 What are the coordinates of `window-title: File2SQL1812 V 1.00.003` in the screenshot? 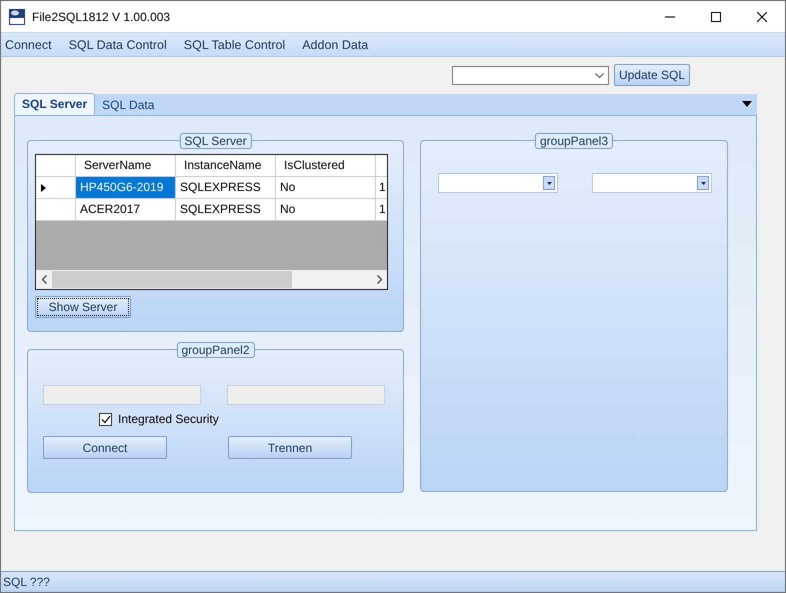 It's located at (101, 17).